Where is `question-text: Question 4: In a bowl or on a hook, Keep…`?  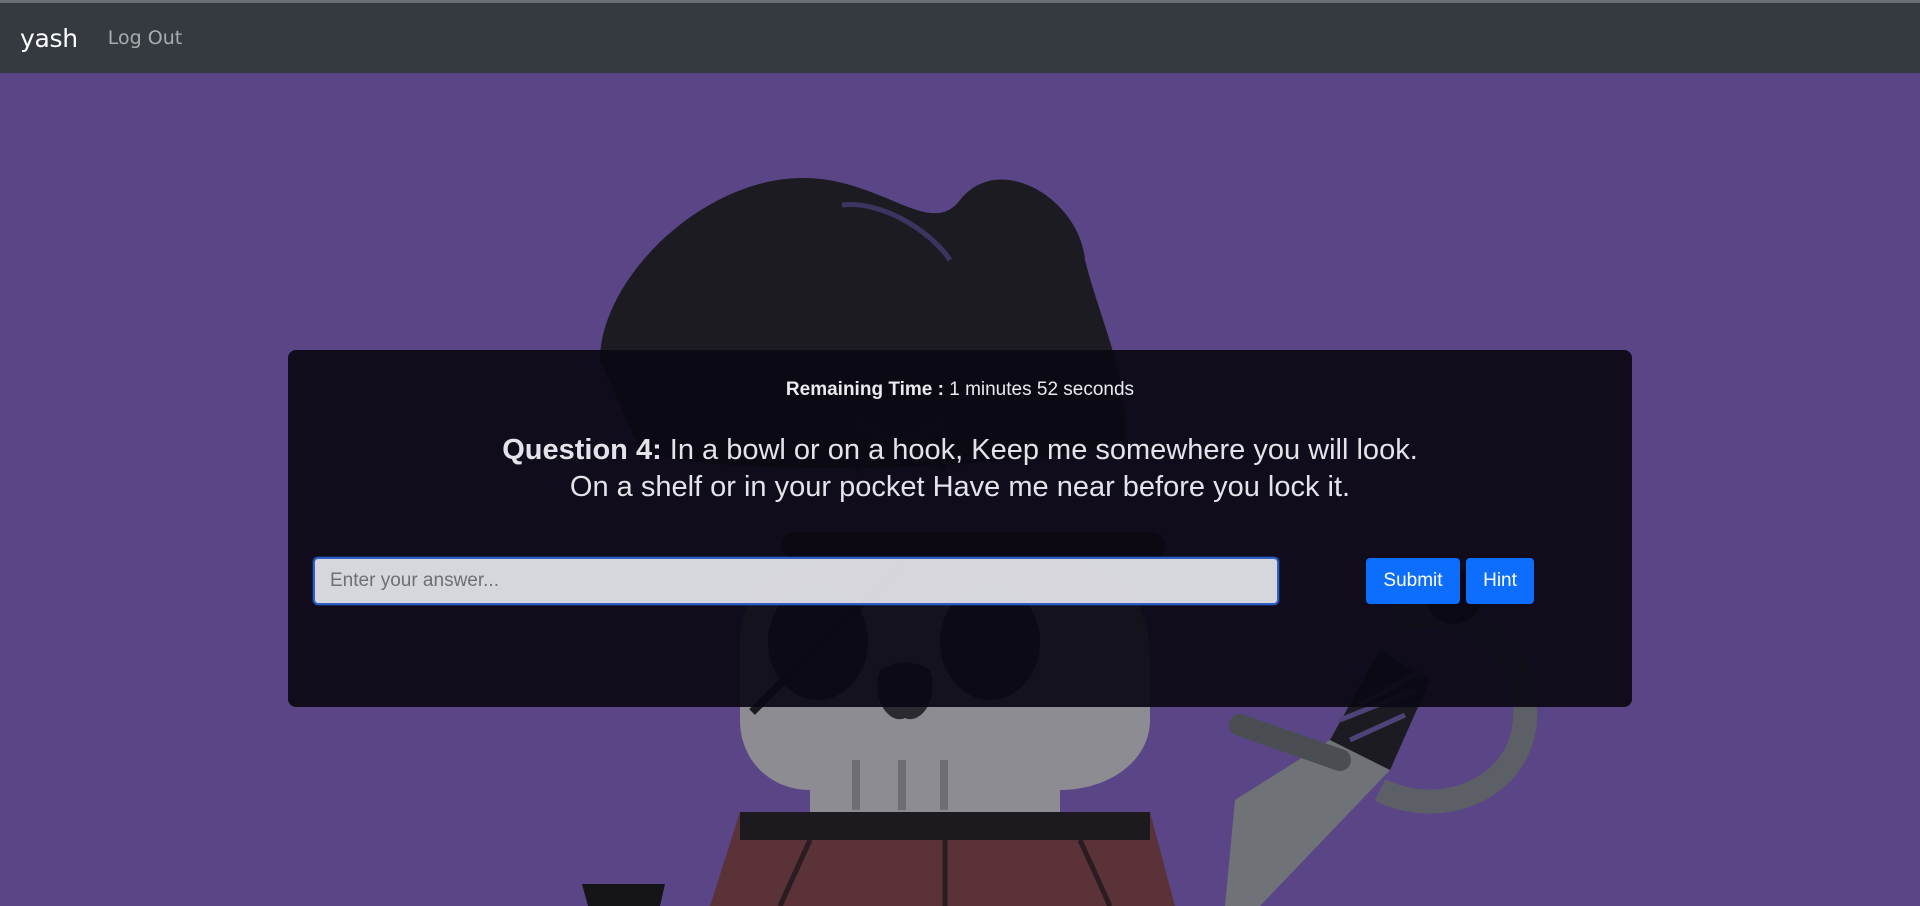 question-text: Question 4: In a bowl or on a hook, Keep… is located at coordinates (960, 469).